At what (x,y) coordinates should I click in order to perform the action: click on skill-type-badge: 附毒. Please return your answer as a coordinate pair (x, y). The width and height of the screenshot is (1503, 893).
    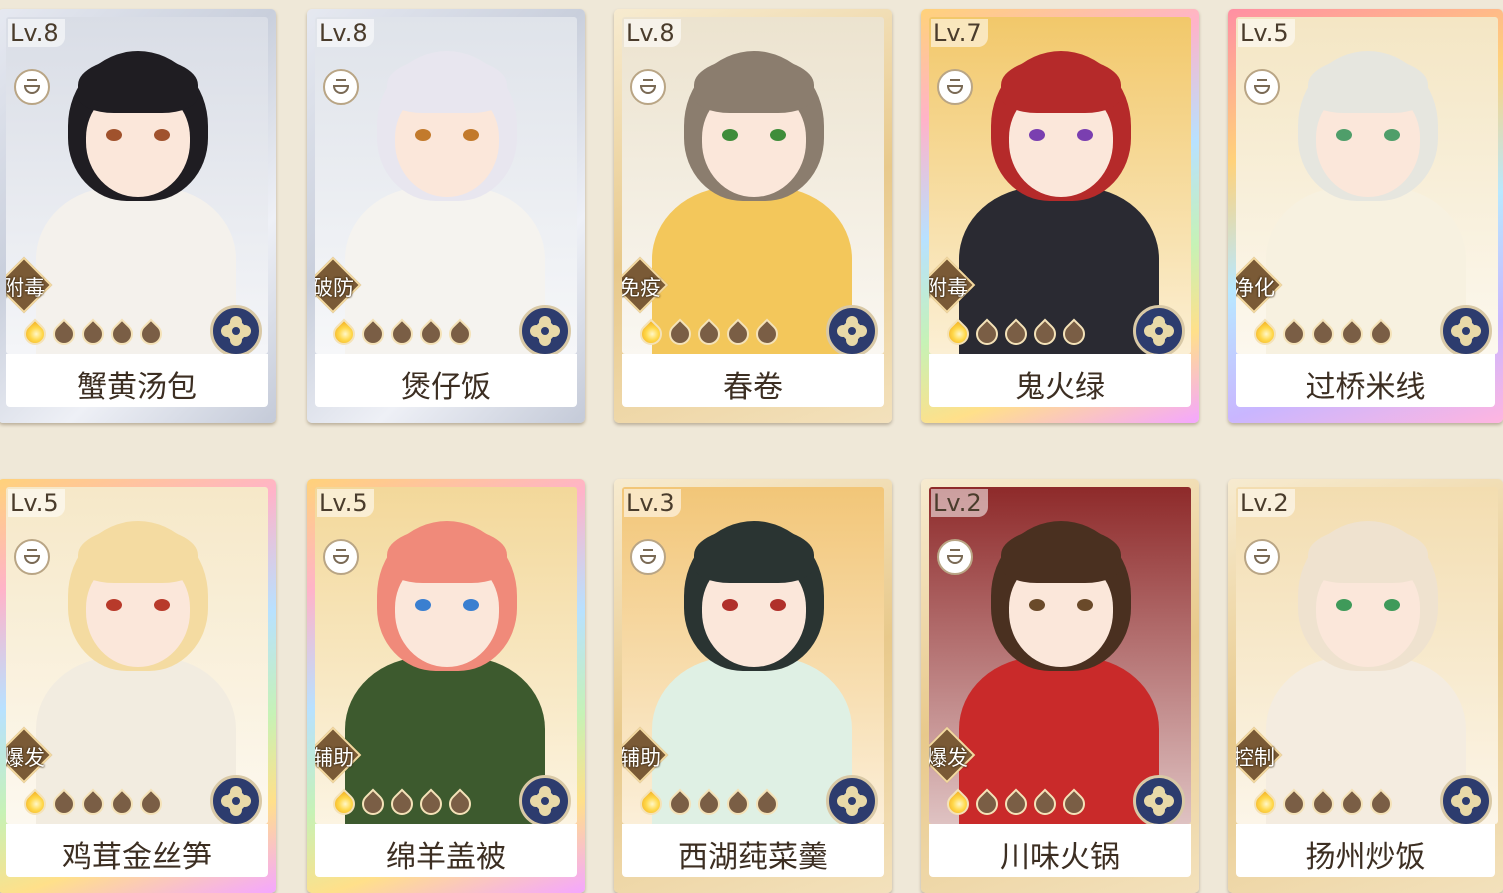
    Looking at the image, I should click on (953, 285).